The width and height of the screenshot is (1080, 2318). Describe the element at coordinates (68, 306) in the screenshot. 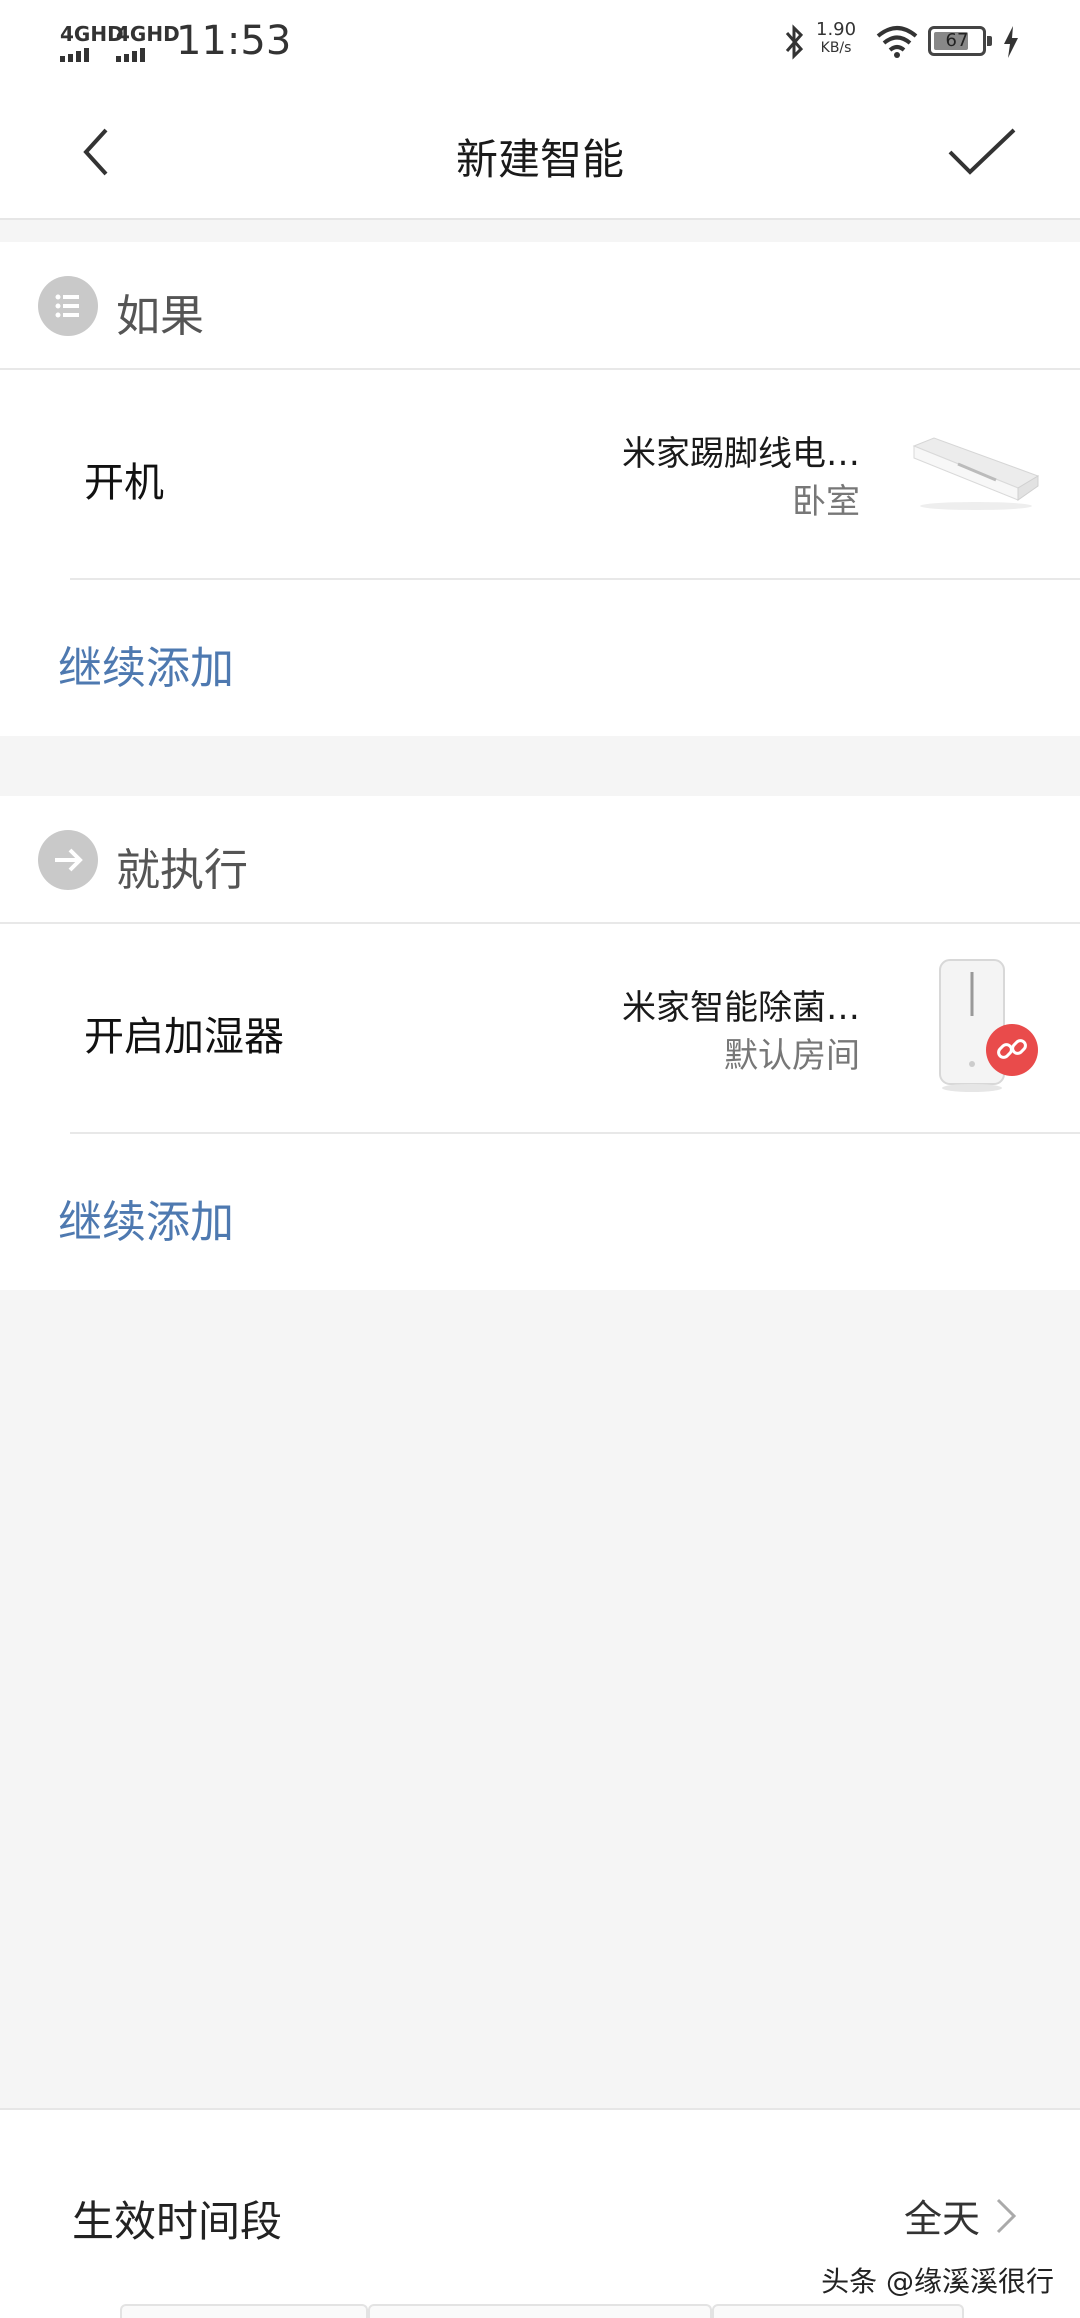

I see `list-icon` at that location.